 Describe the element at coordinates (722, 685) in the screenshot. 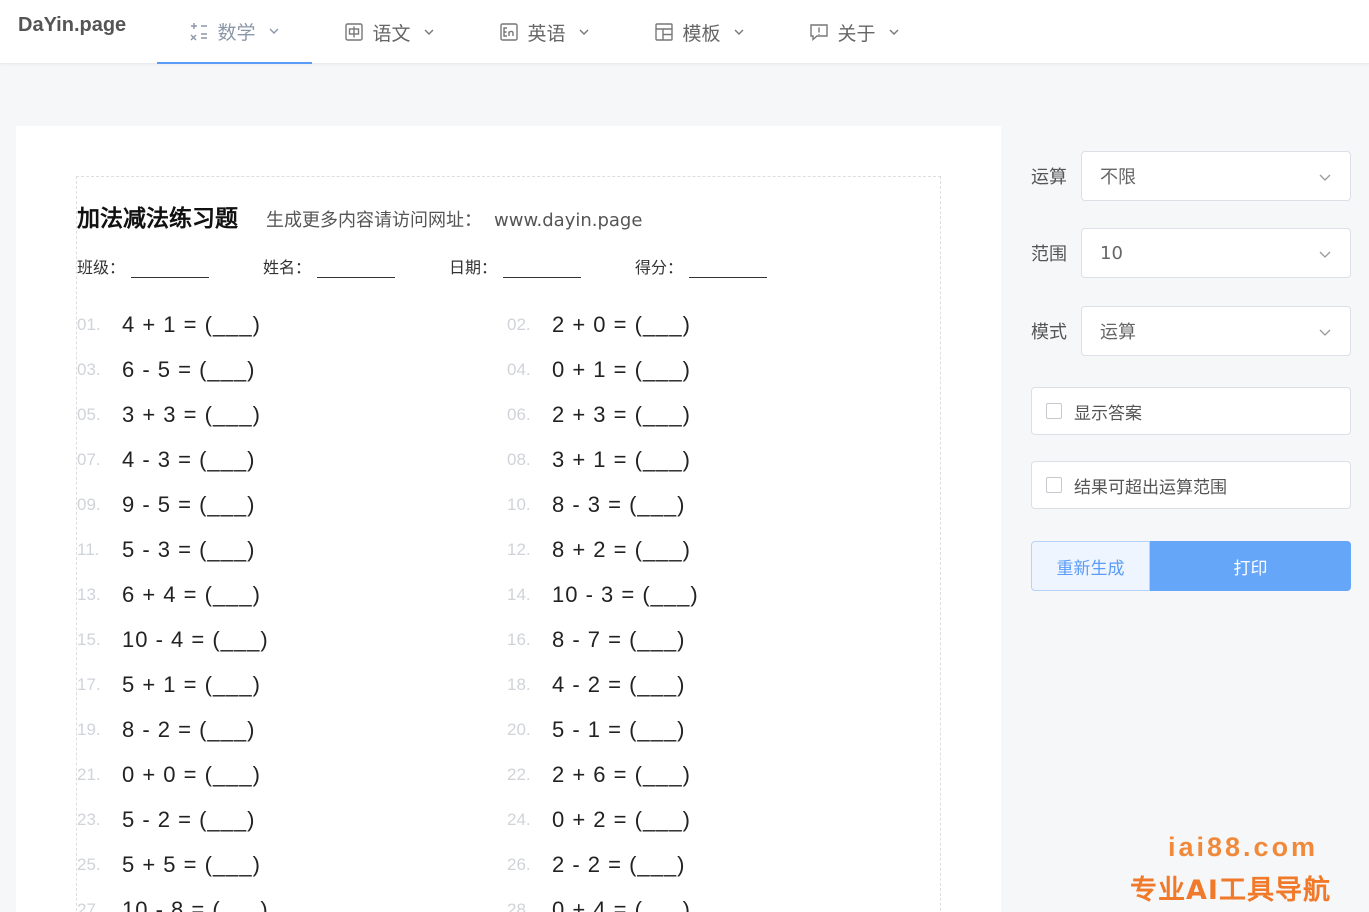

I see `problem-item: 18. 4 - 2 = (___)` at that location.